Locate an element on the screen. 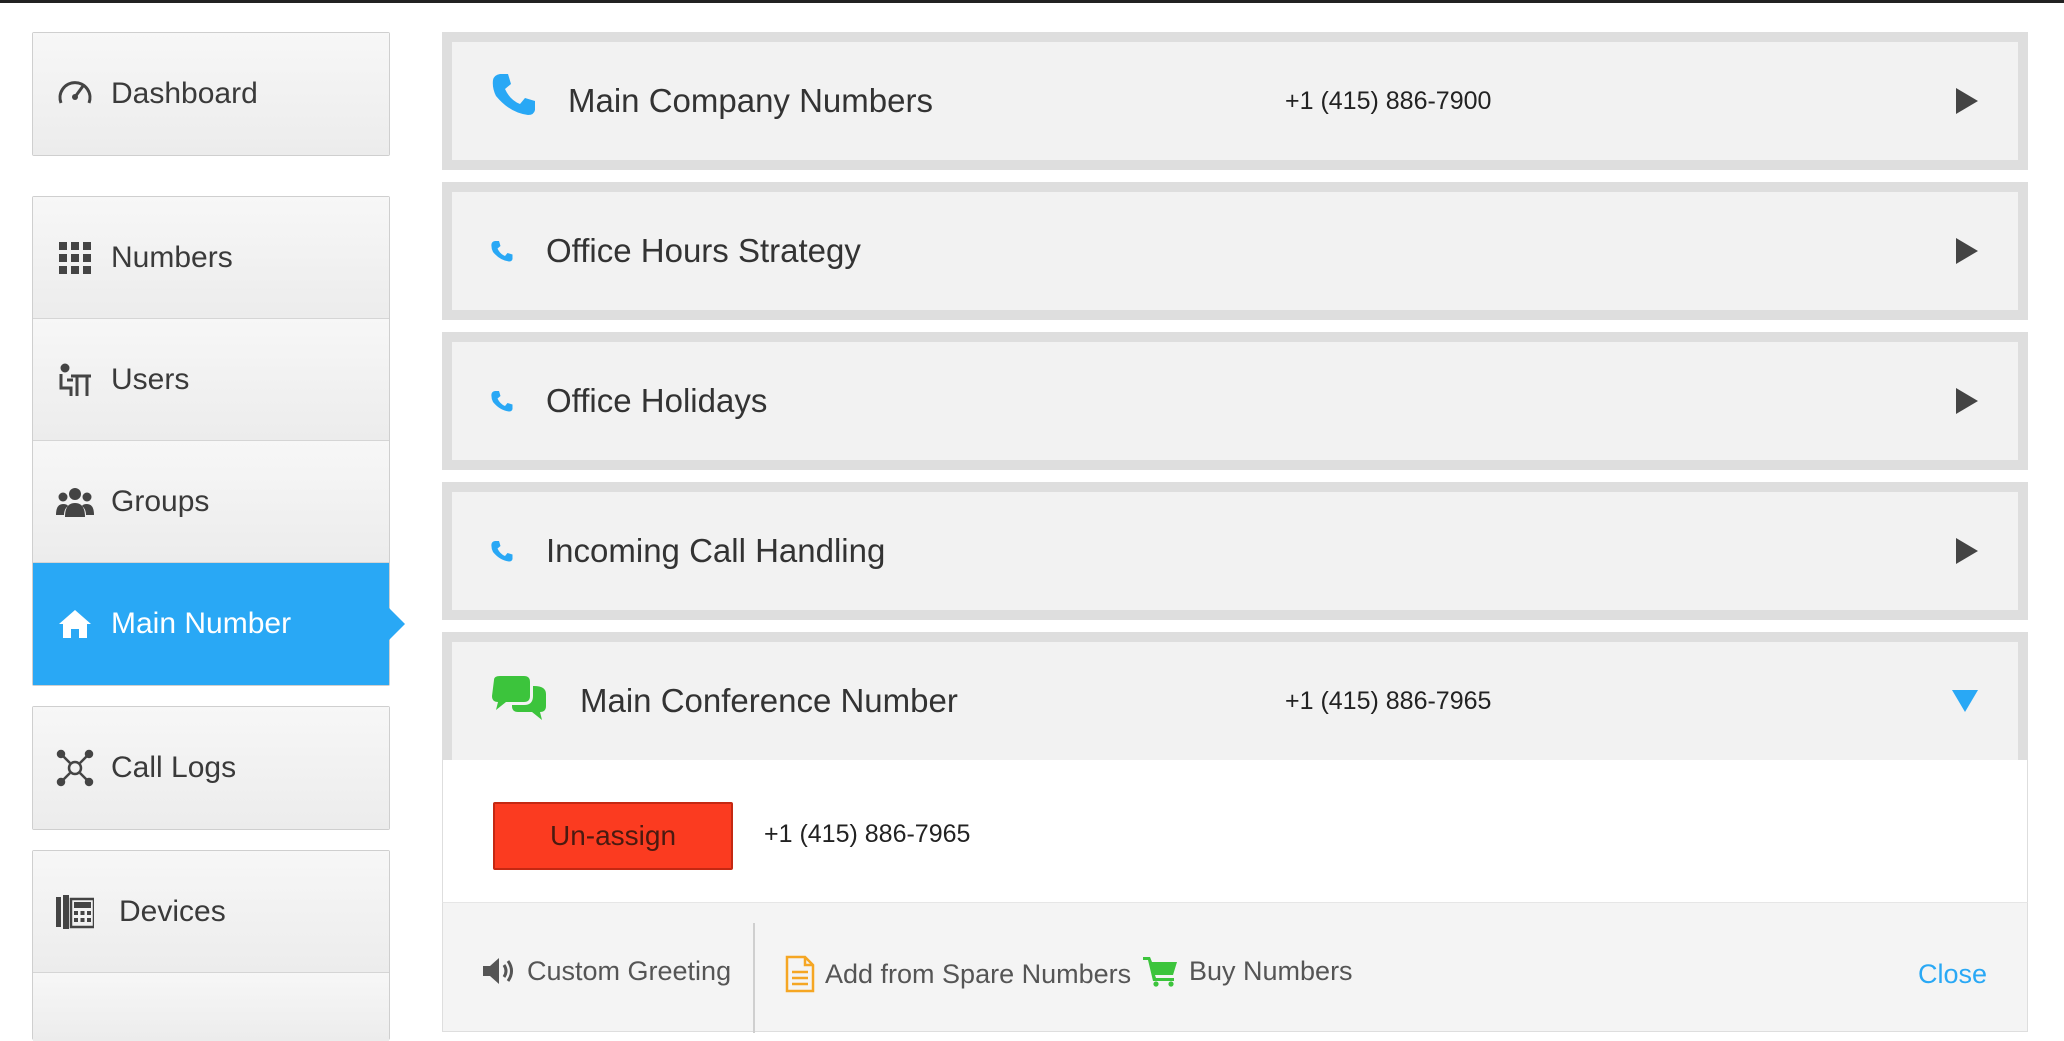 The width and height of the screenshot is (2064, 1041). nav-group-main: Numbers Users Groups Main Number is located at coordinates (218, 441).